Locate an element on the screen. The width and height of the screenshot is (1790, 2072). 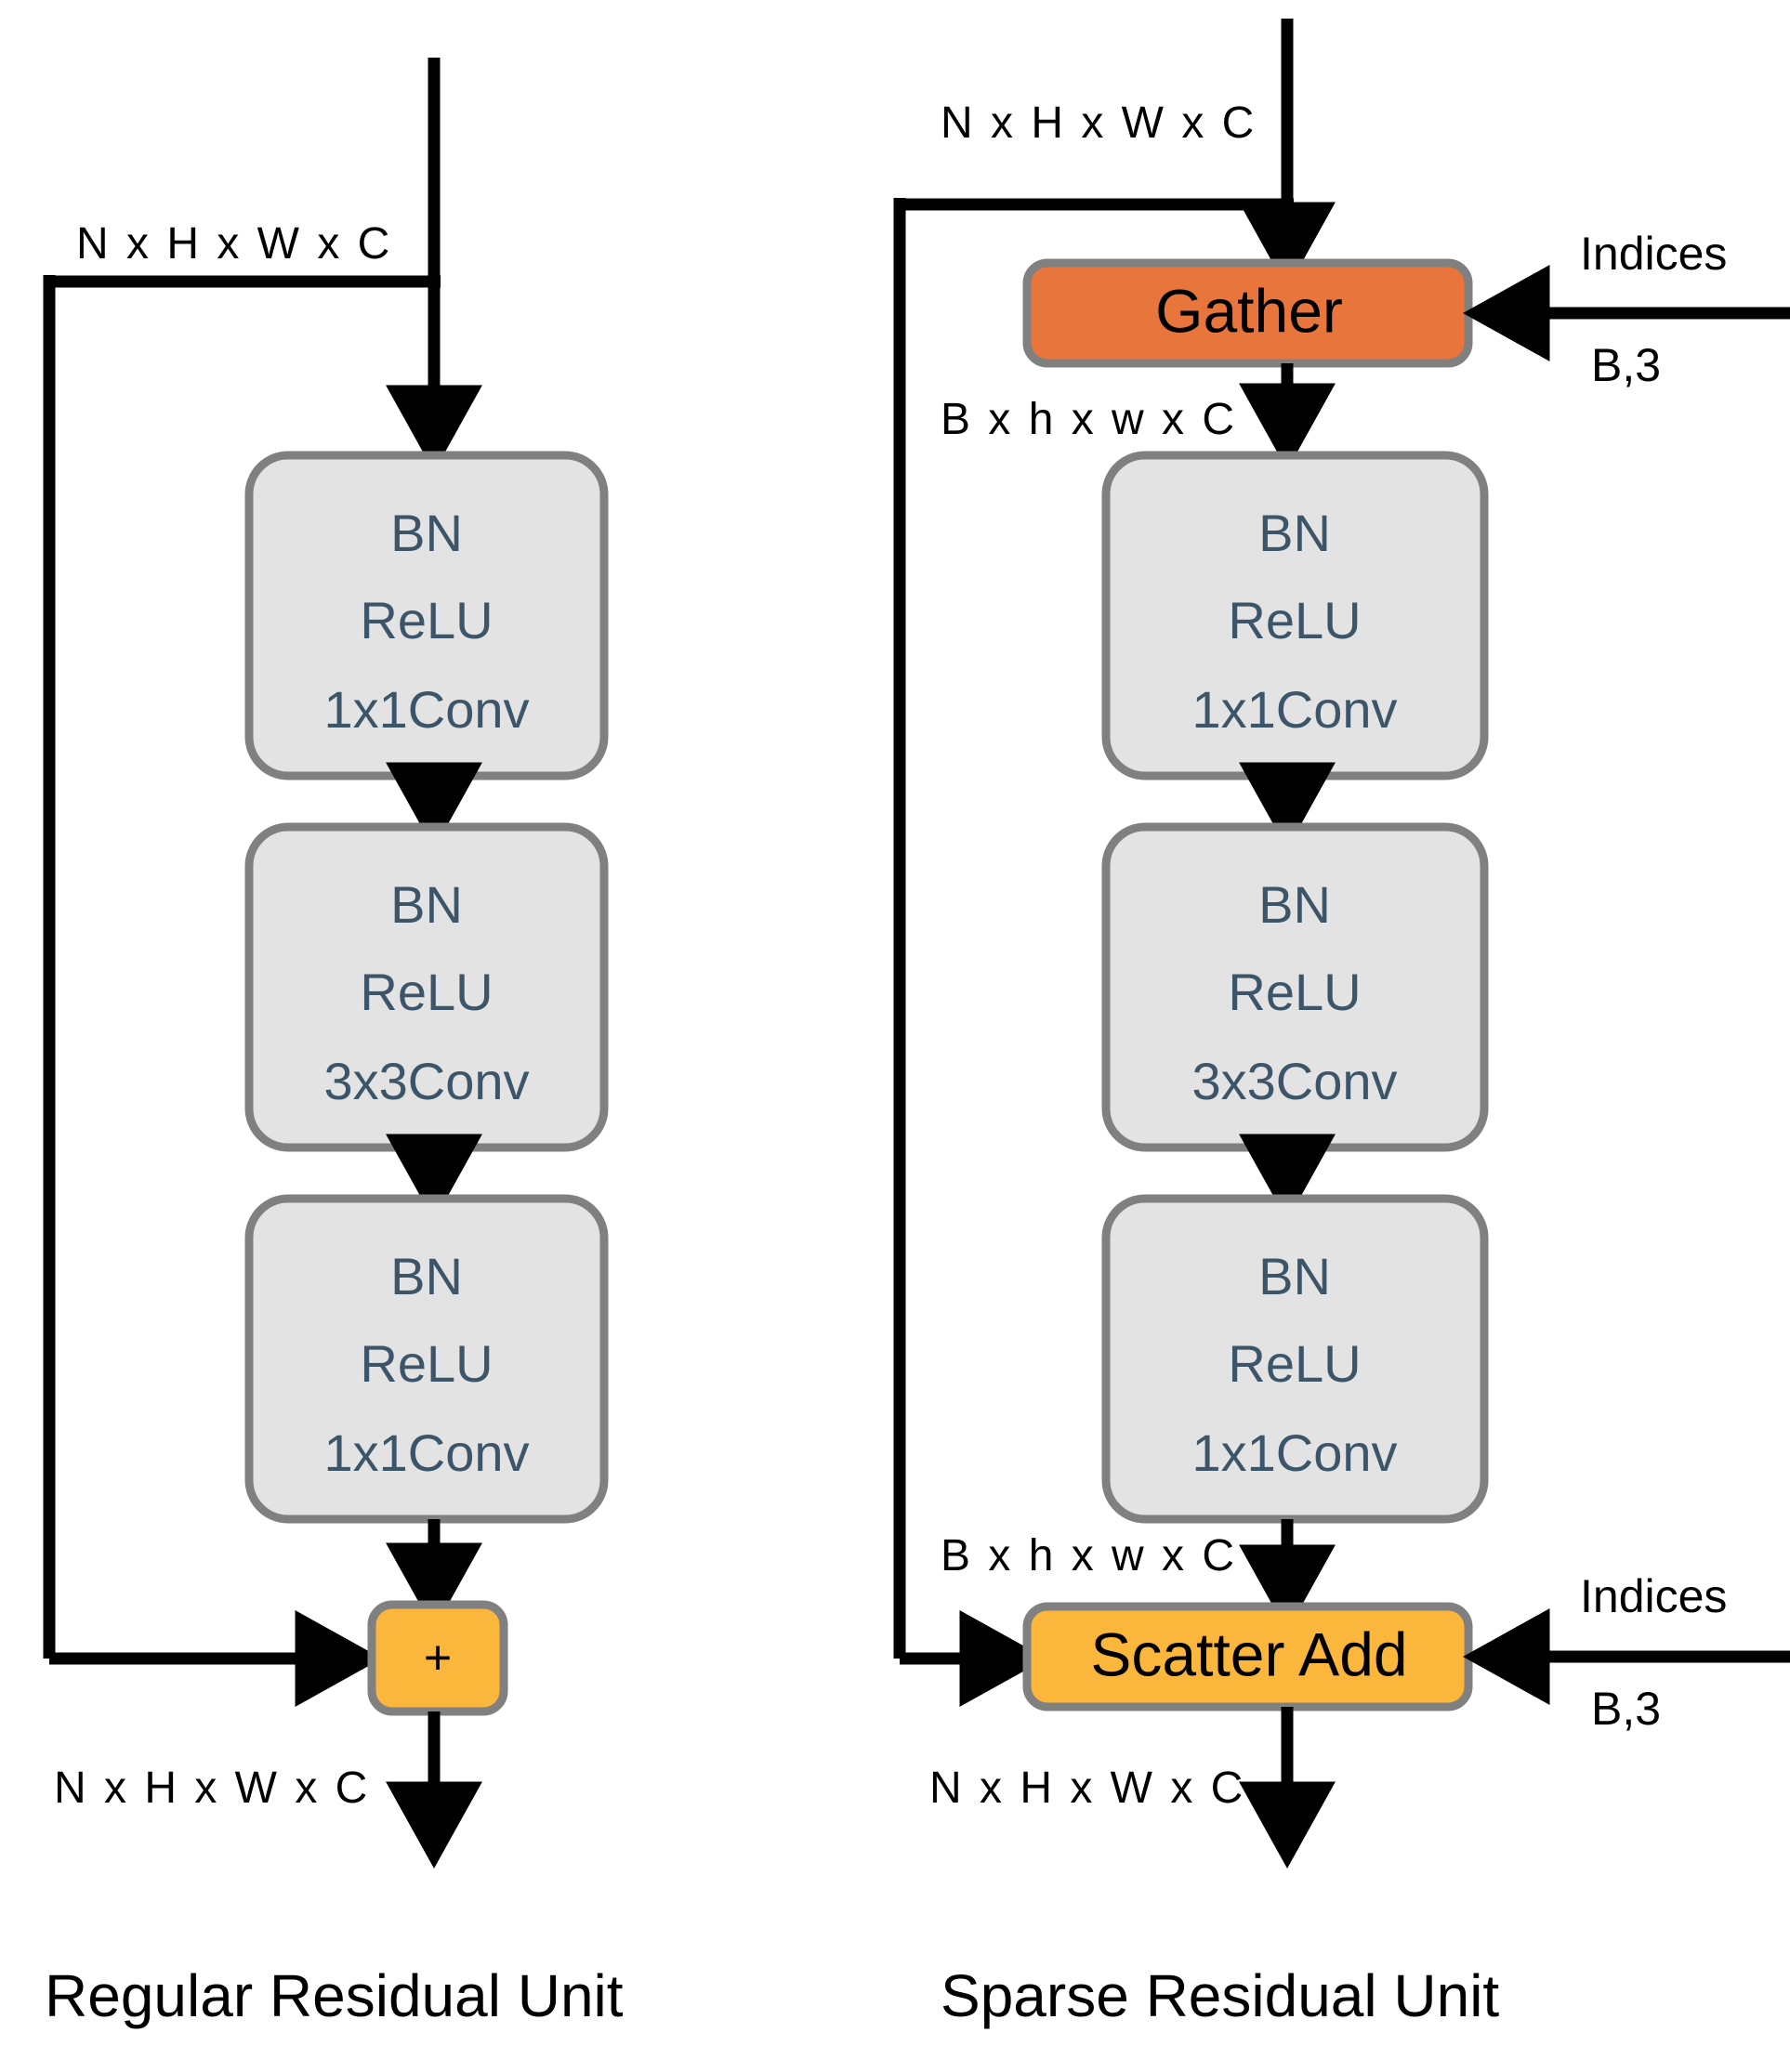
sparse-block-3-line-1: BN is located at coordinates (1294, 1276).